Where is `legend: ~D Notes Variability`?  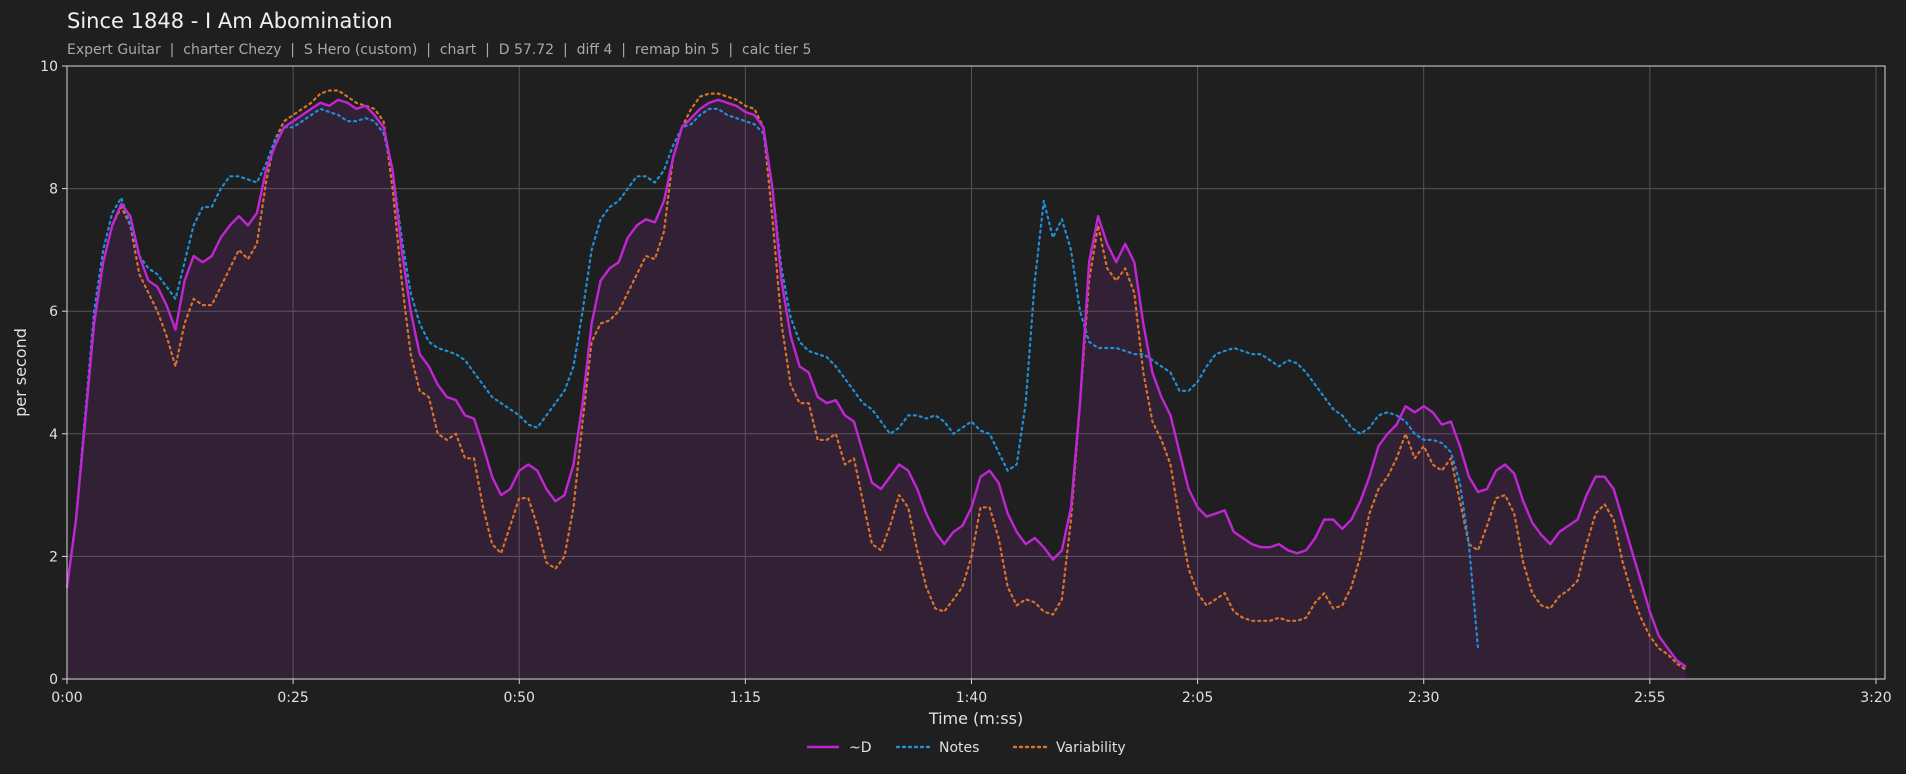 legend: ~D Notes Variability is located at coordinates (966, 748).